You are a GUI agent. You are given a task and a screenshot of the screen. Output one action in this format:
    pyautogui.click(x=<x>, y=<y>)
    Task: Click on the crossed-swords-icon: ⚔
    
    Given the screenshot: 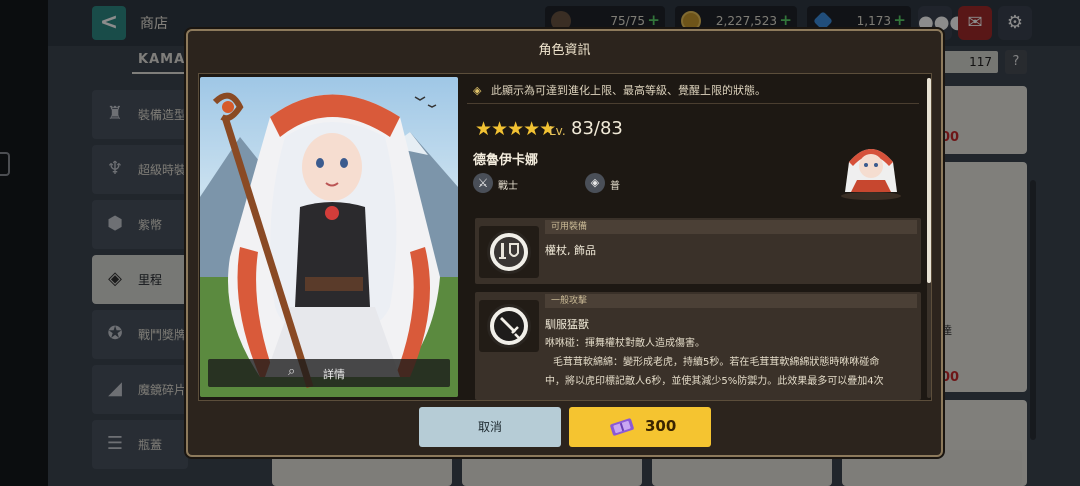 What is the action you would take?
    pyautogui.click(x=483, y=183)
    